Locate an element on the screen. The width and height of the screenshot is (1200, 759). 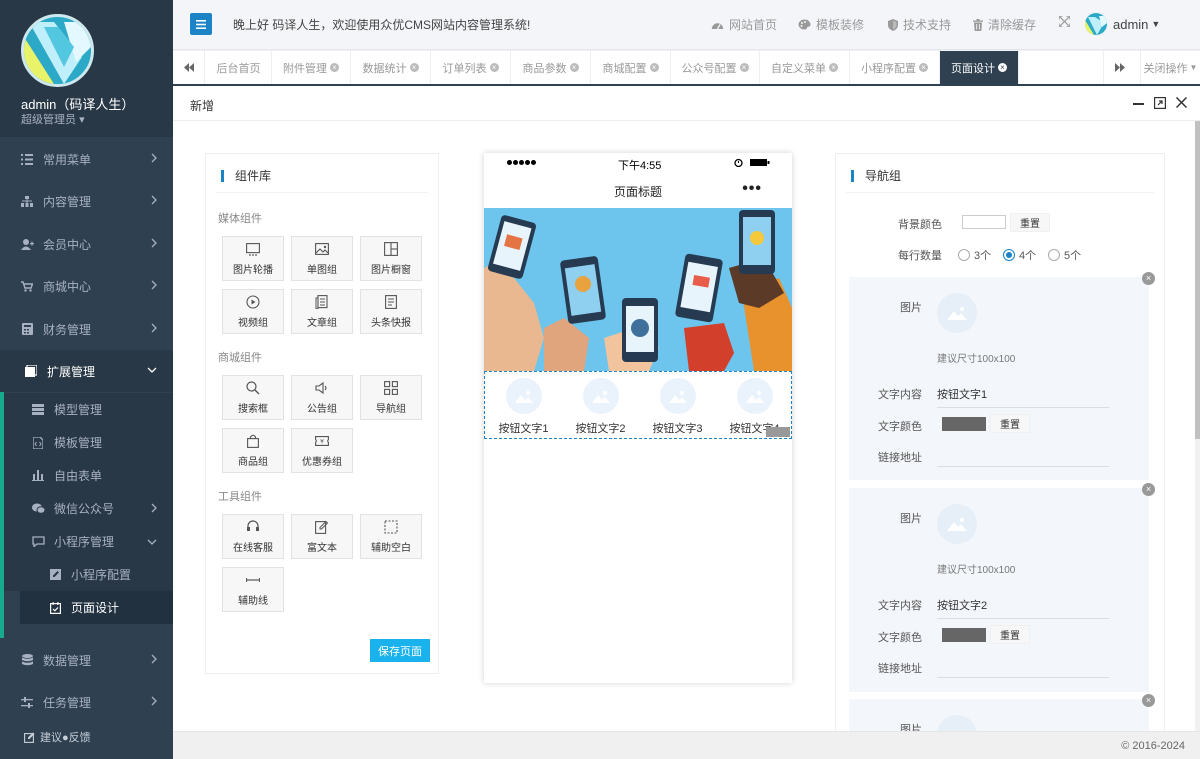
tab-scroll-left-button is located at coordinates (189, 67).